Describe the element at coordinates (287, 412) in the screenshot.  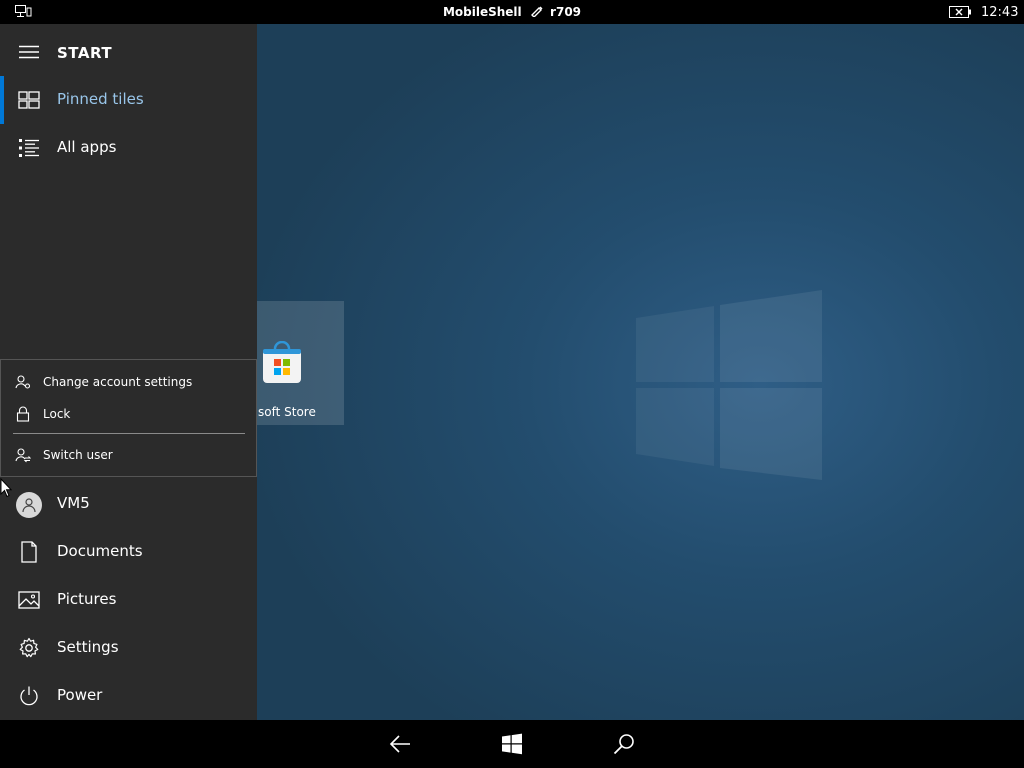
I see `tile-label: soft Store` at that location.